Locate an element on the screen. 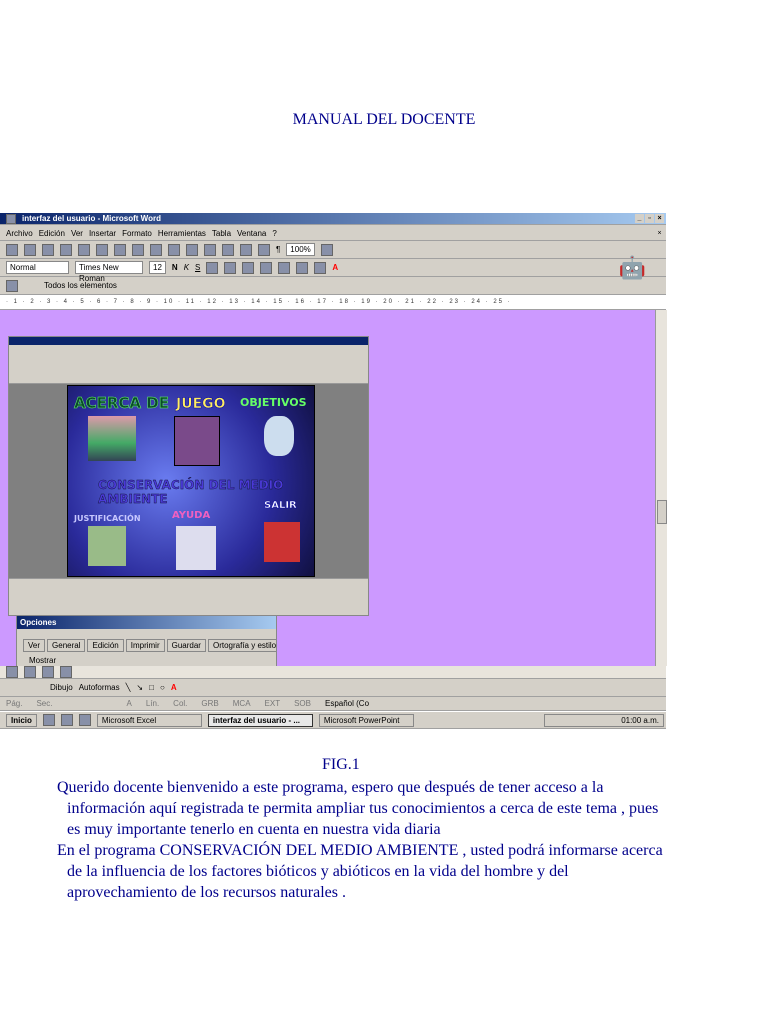 Image resolution: width=768 pixels, height=1024 pixels. menu-herramientas: Herramientas is located at coordinates (182, 233).